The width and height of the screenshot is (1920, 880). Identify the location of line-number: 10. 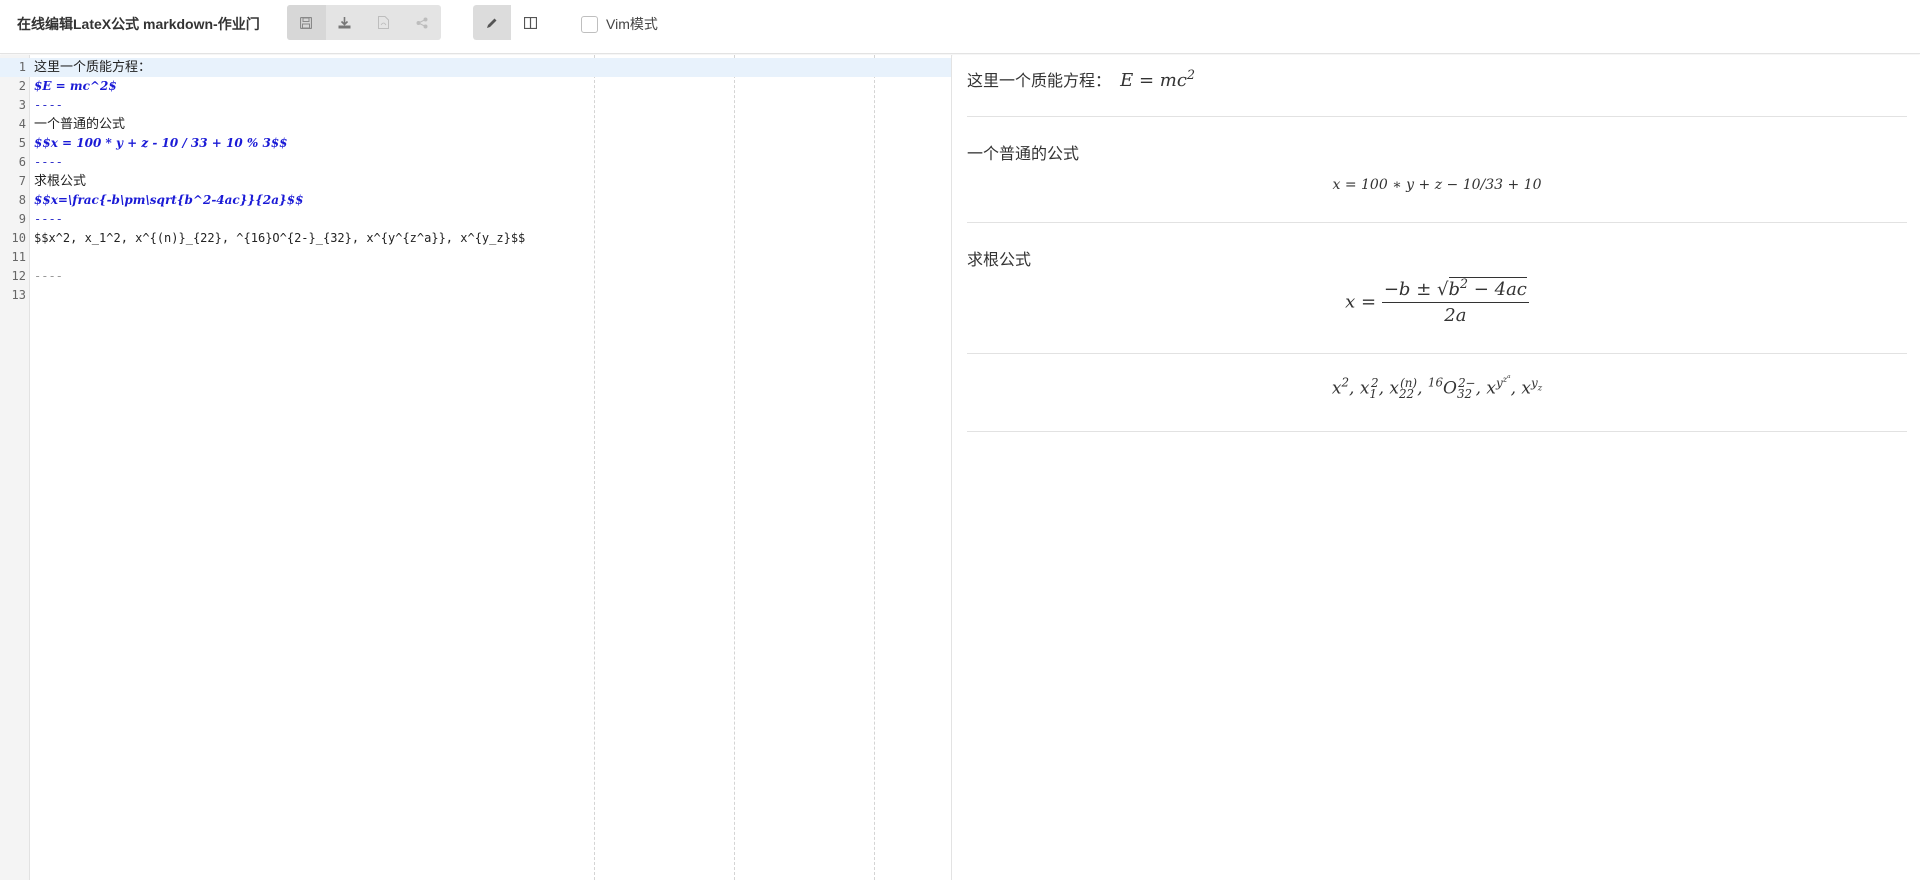
(18, 238).